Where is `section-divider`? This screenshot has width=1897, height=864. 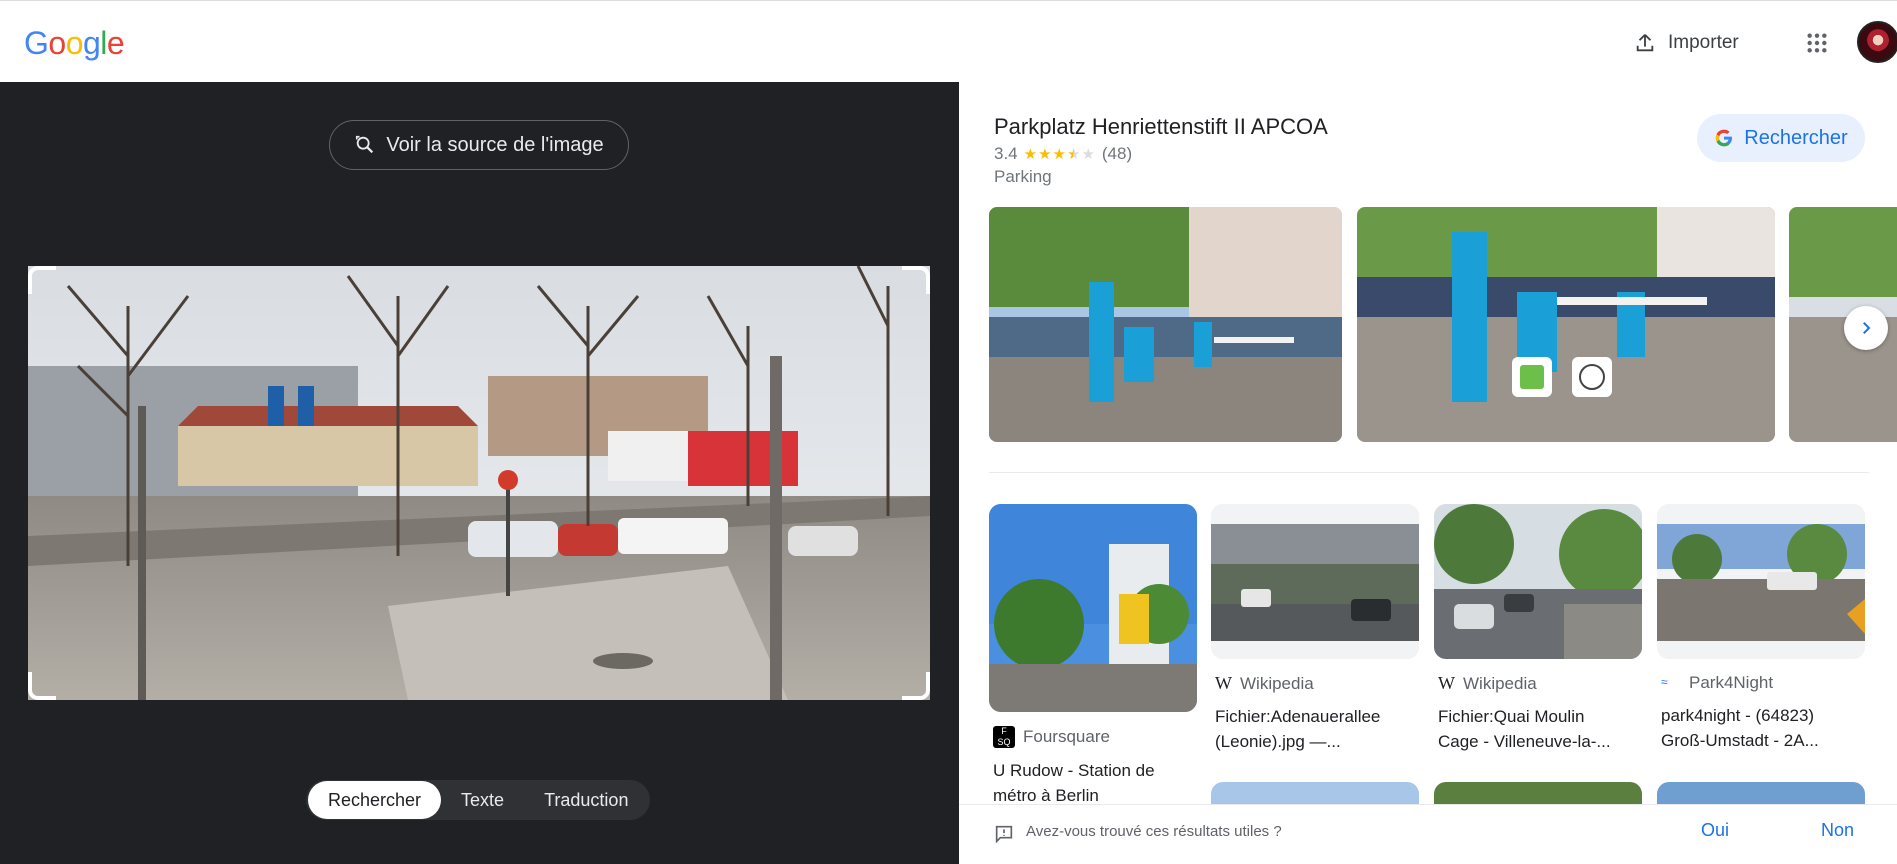
section-divider is located at coordinates (1429, 472).